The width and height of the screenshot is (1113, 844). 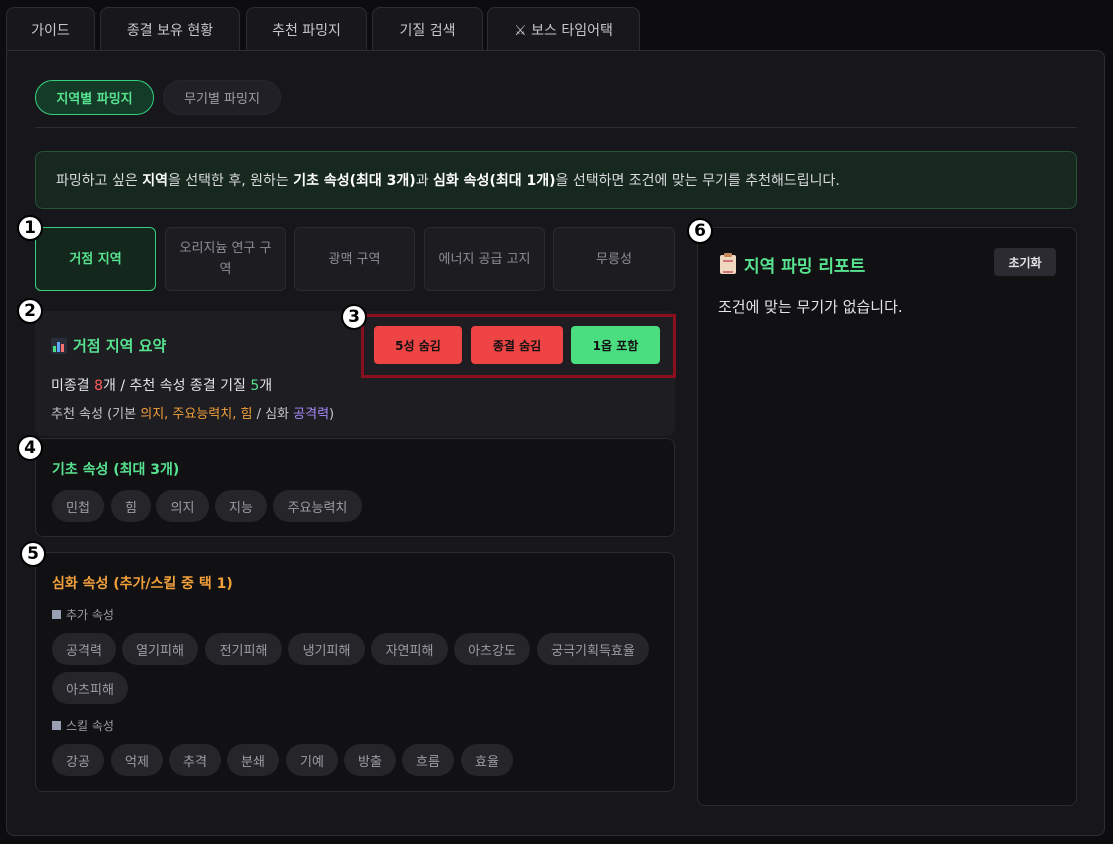 What do you see at coordinates (243, 649) in the screenshot?
I see `chip-electric-damage: 전기피해` at bounding box center [243, 649].